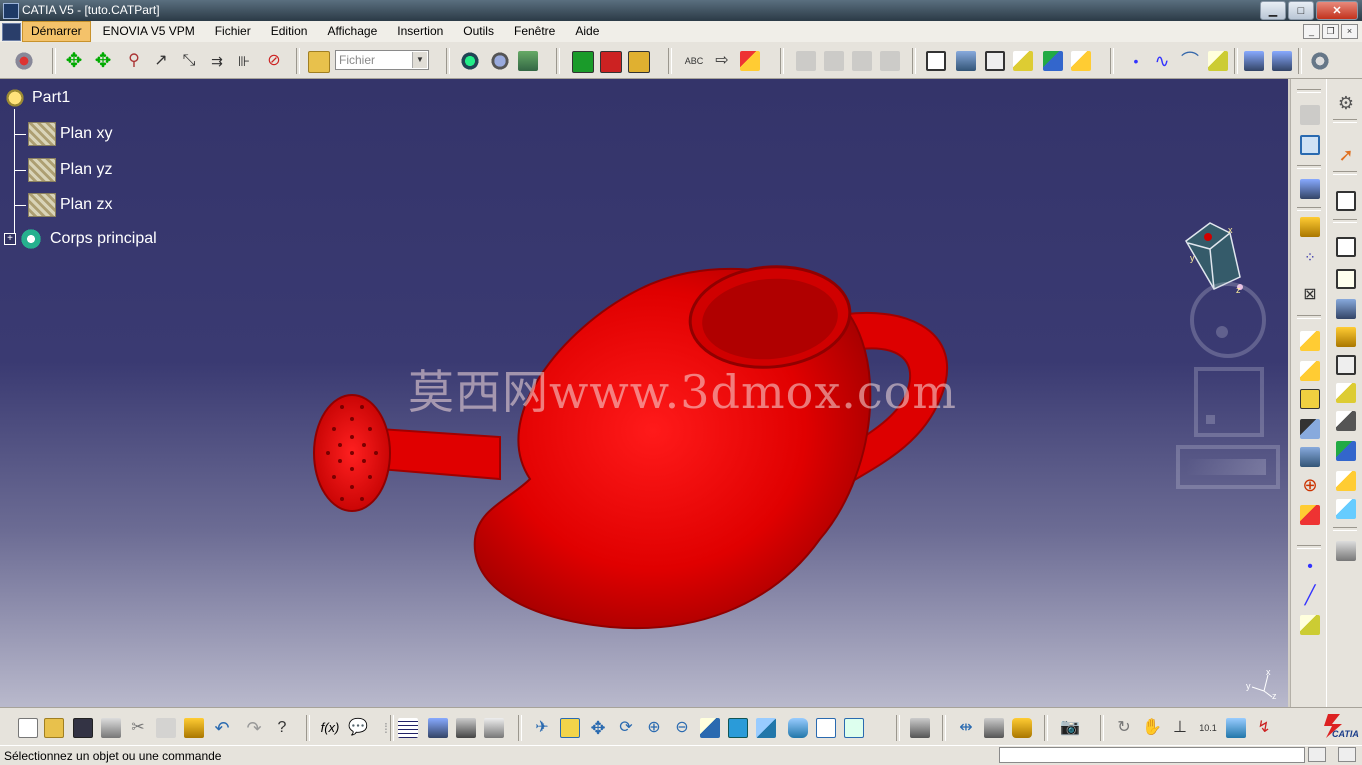 Image resolution: width=1362 pixels, height=765 pixels. What do you see at coordinates (1070, 728) in the screenshot?
I see `capture-camera-icon: 📷` at bounding box center [1070, 728].